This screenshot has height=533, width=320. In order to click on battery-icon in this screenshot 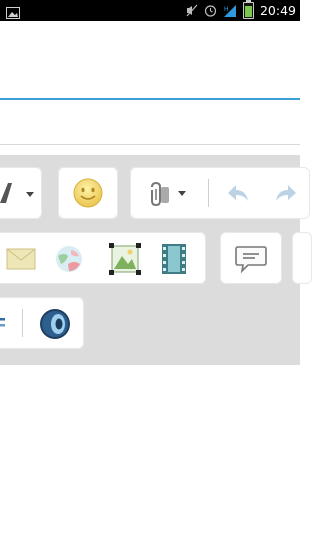, I will do `click(248, 9)`.